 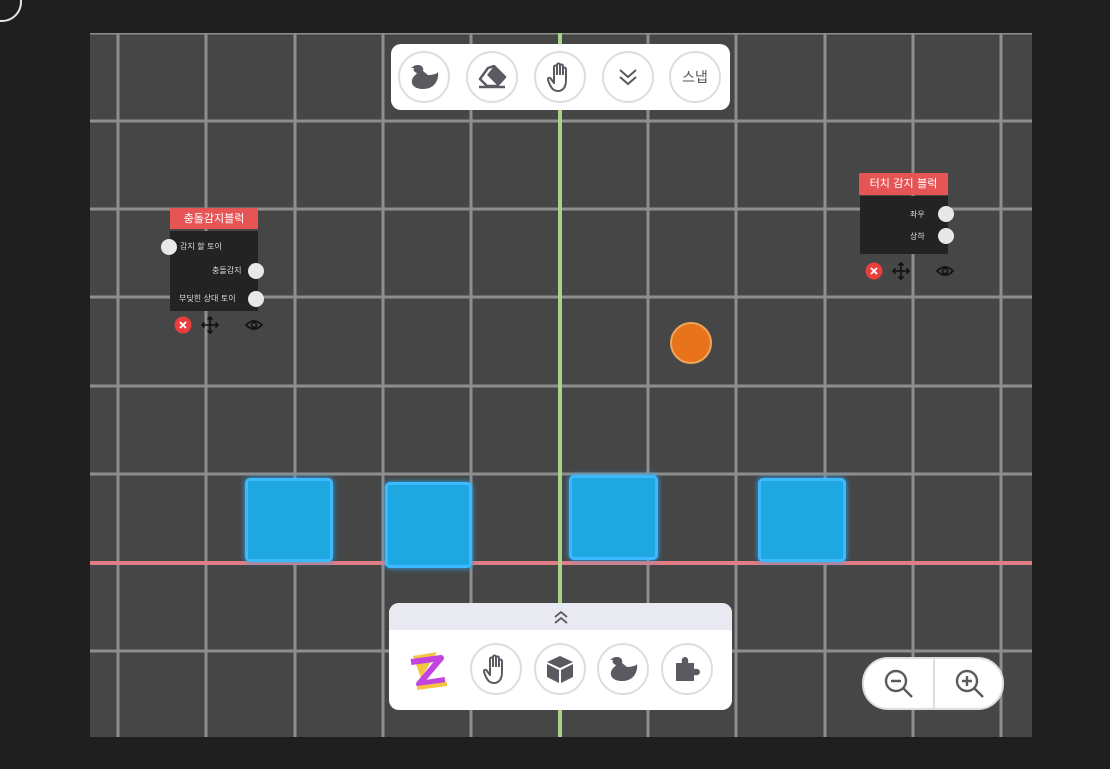 I want to click on snap-toggle-button: 스냅, so click(x=695, y=77).